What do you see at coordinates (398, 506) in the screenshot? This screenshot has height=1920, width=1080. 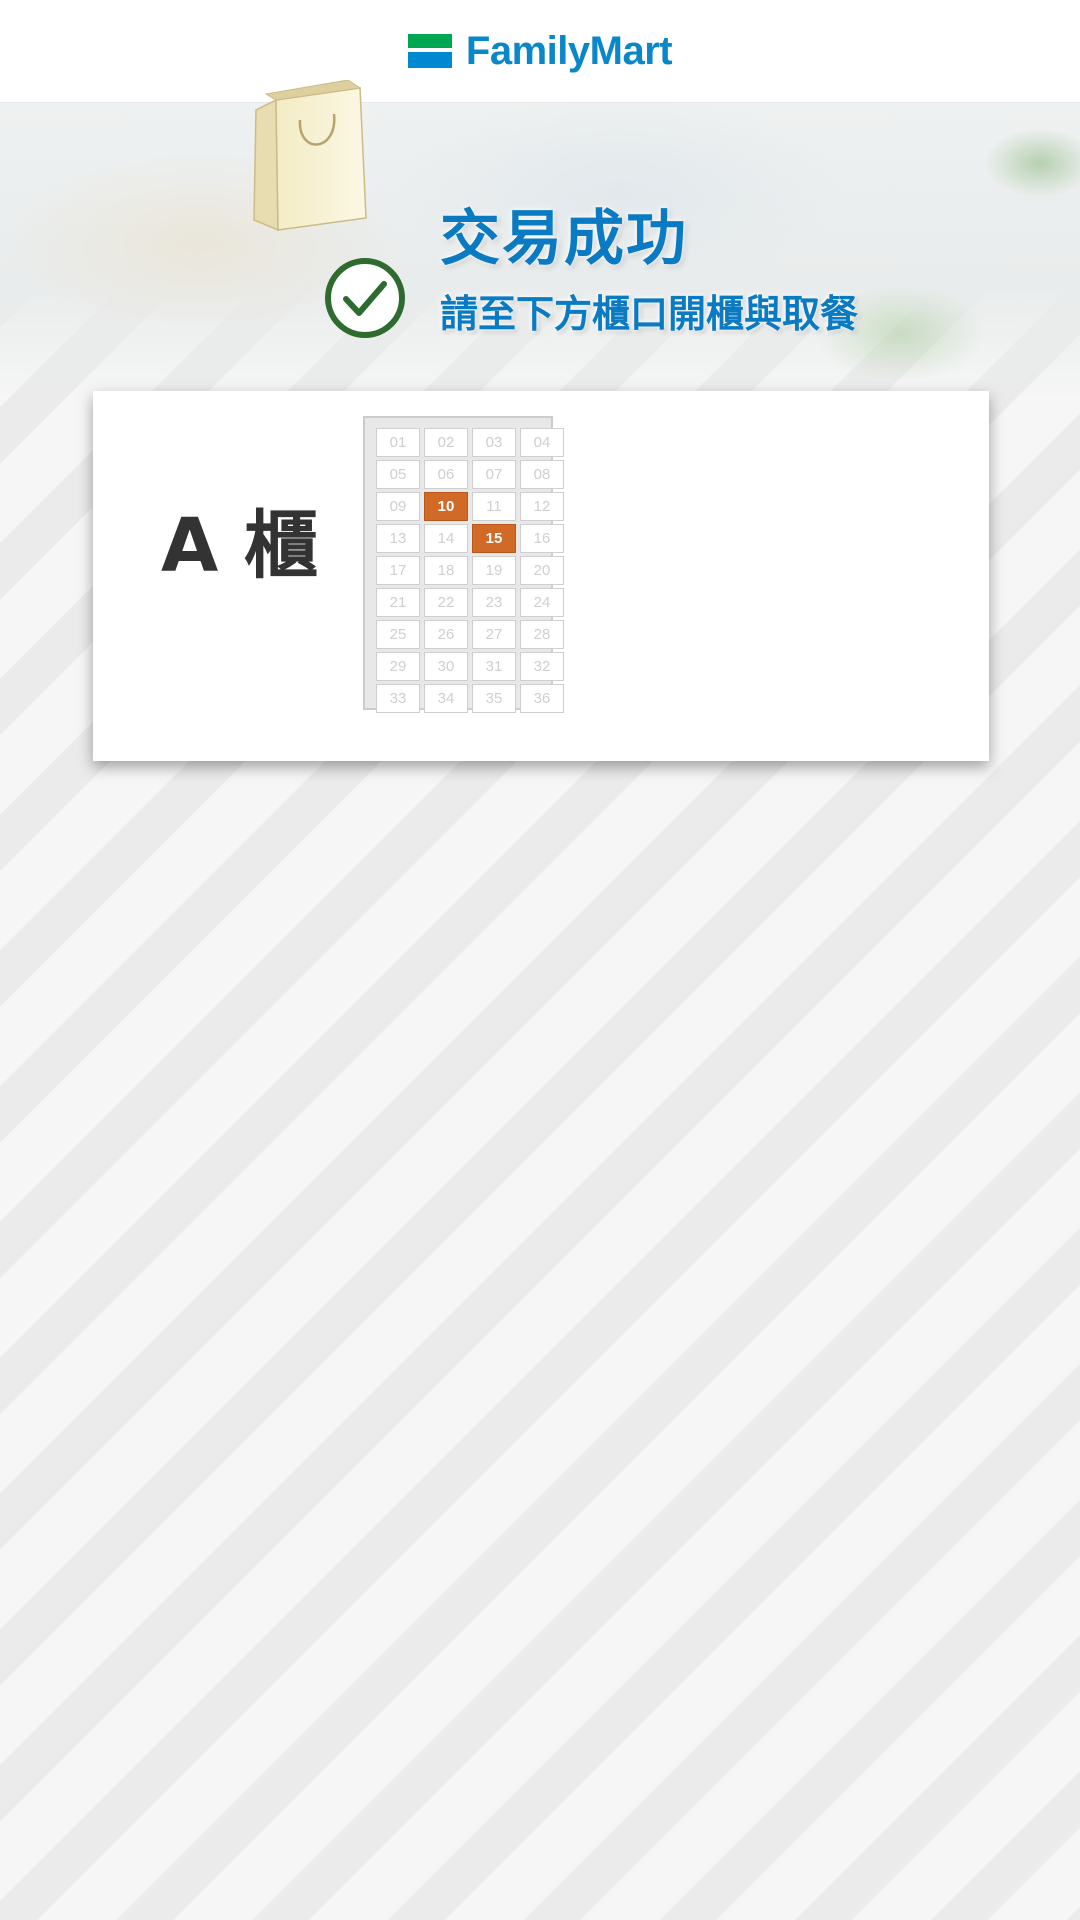 I see `locker-cell: 09` at bounding box center [398, 506].